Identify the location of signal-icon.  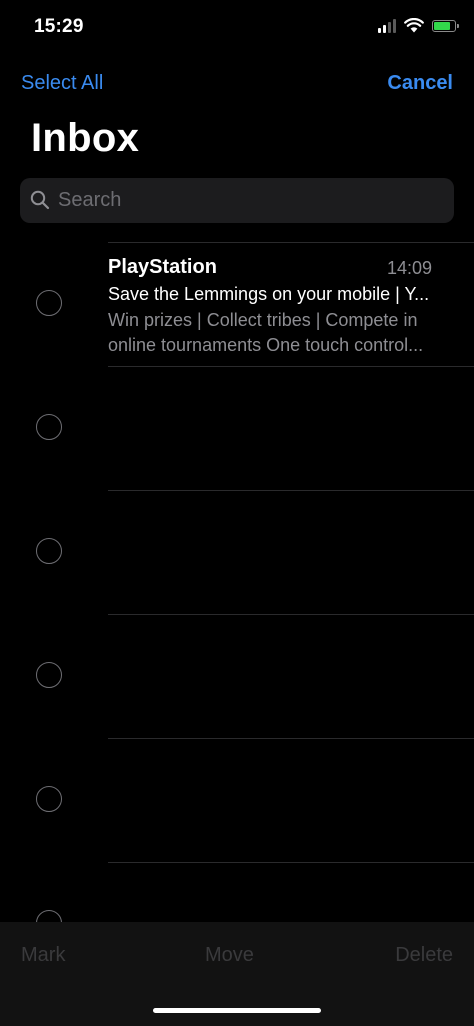
(387, 25).